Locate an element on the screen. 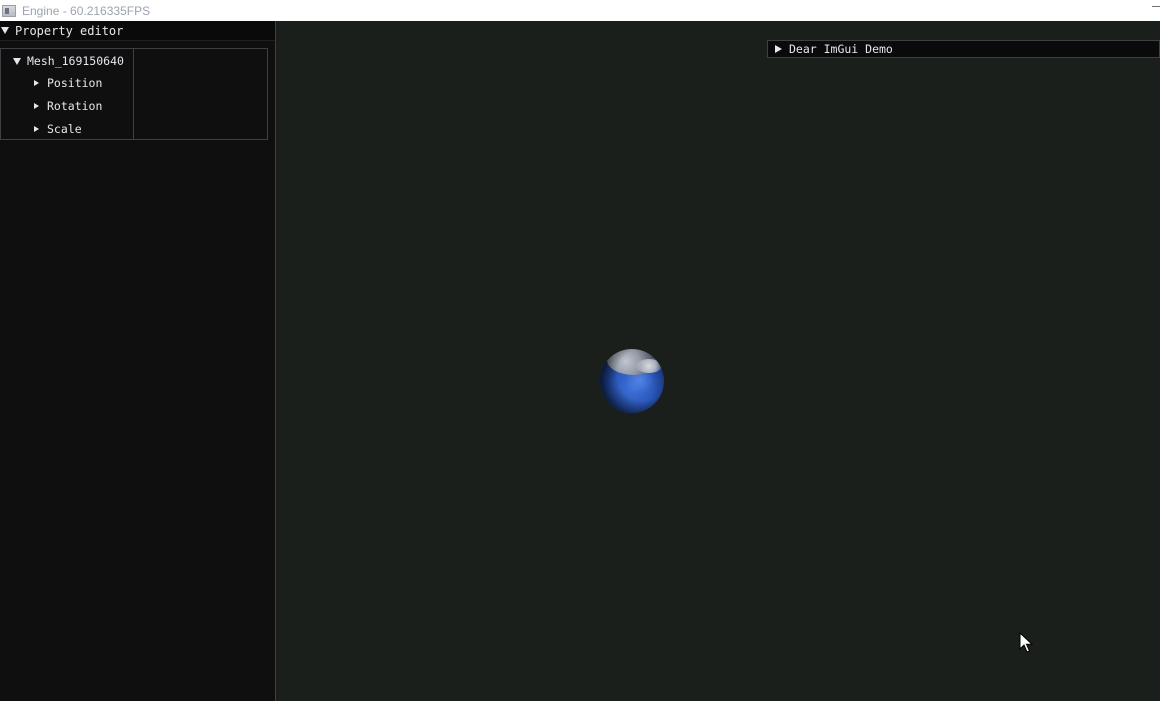 The image size is (1160, 701). tree-node-mesh: Mesh_169150640 is located at coordinates (68, 61).